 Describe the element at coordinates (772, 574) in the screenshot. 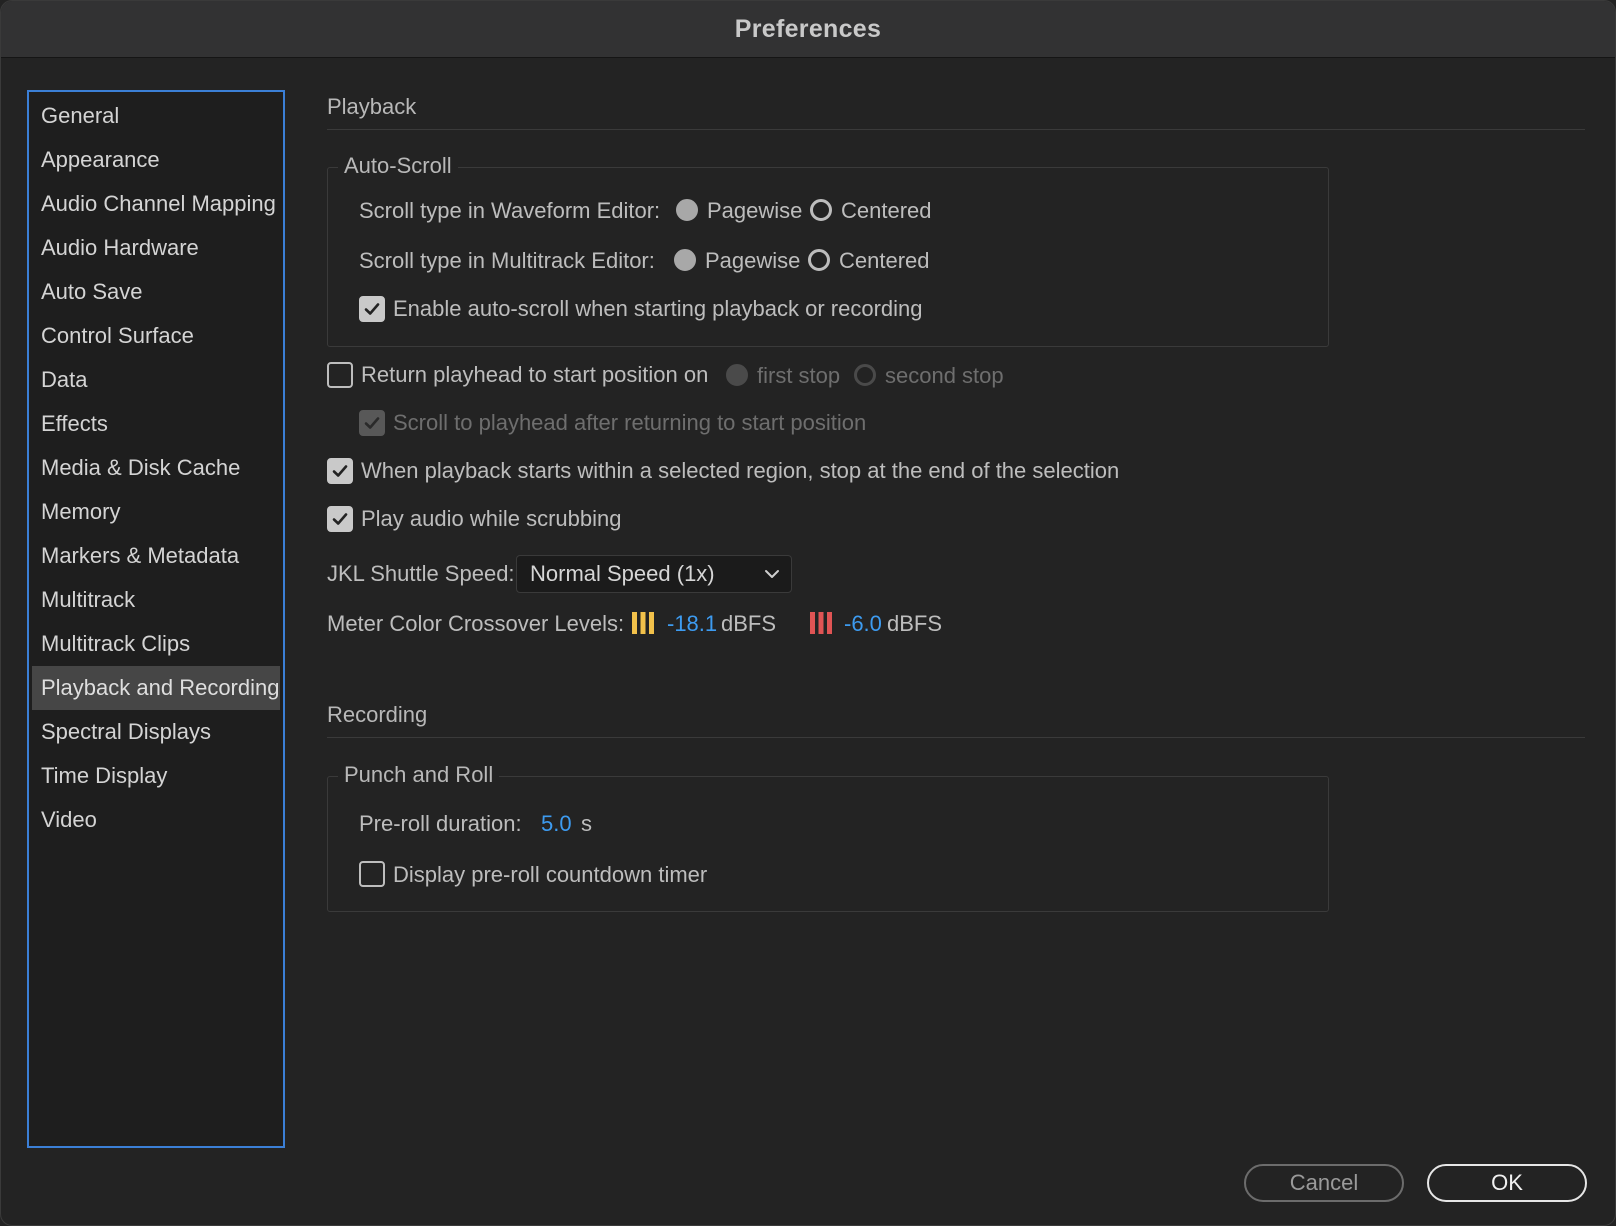

I see `chevron-down-icon` at that location.